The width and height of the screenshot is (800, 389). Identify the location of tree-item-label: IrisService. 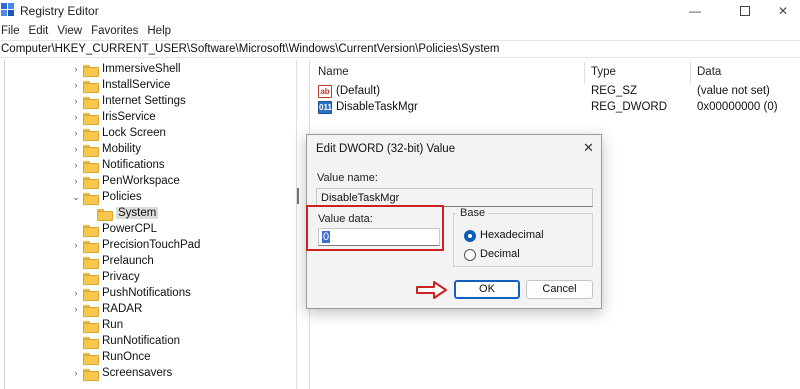
(129, 117).